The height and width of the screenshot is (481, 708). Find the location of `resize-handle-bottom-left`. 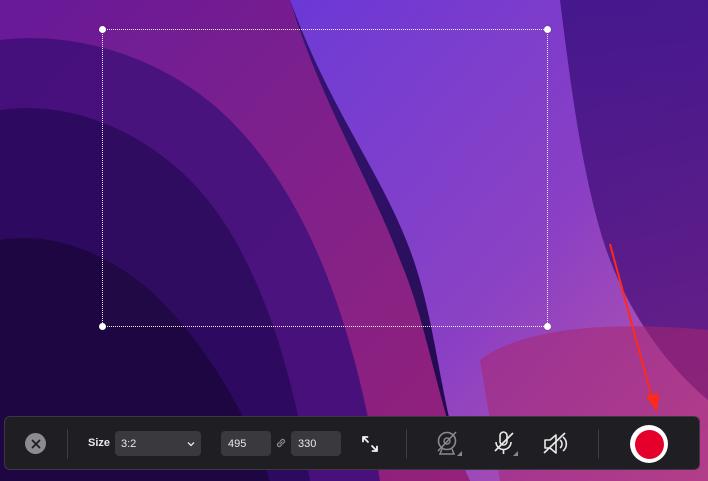

resize-handle-bottom-left is located at coordinates (102, 326).